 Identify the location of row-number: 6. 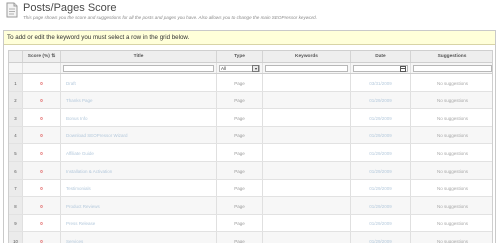
(16, 170).